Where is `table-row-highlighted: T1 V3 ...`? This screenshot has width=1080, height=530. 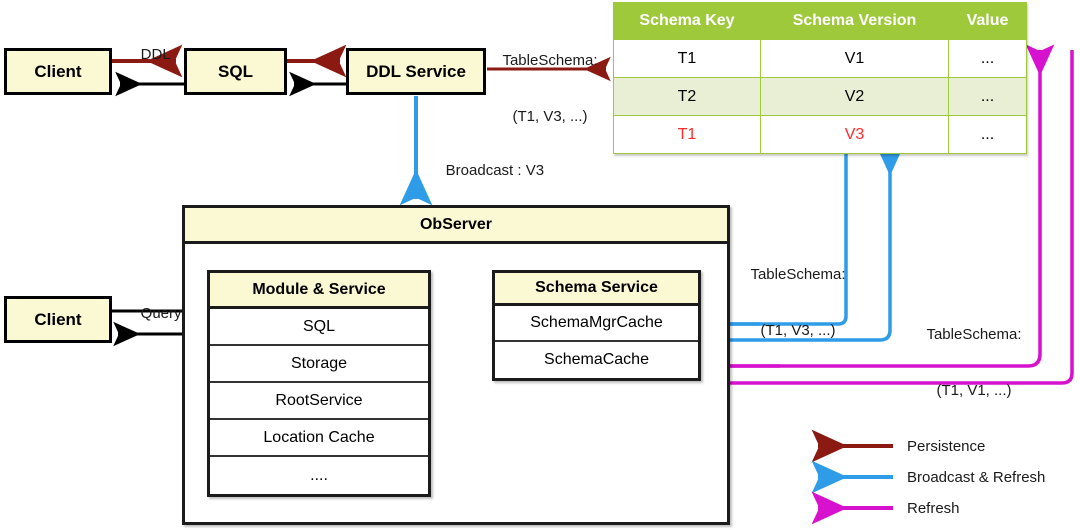
table-row-highlighted: T1 V3 ... is located at coordinates (820, 134).